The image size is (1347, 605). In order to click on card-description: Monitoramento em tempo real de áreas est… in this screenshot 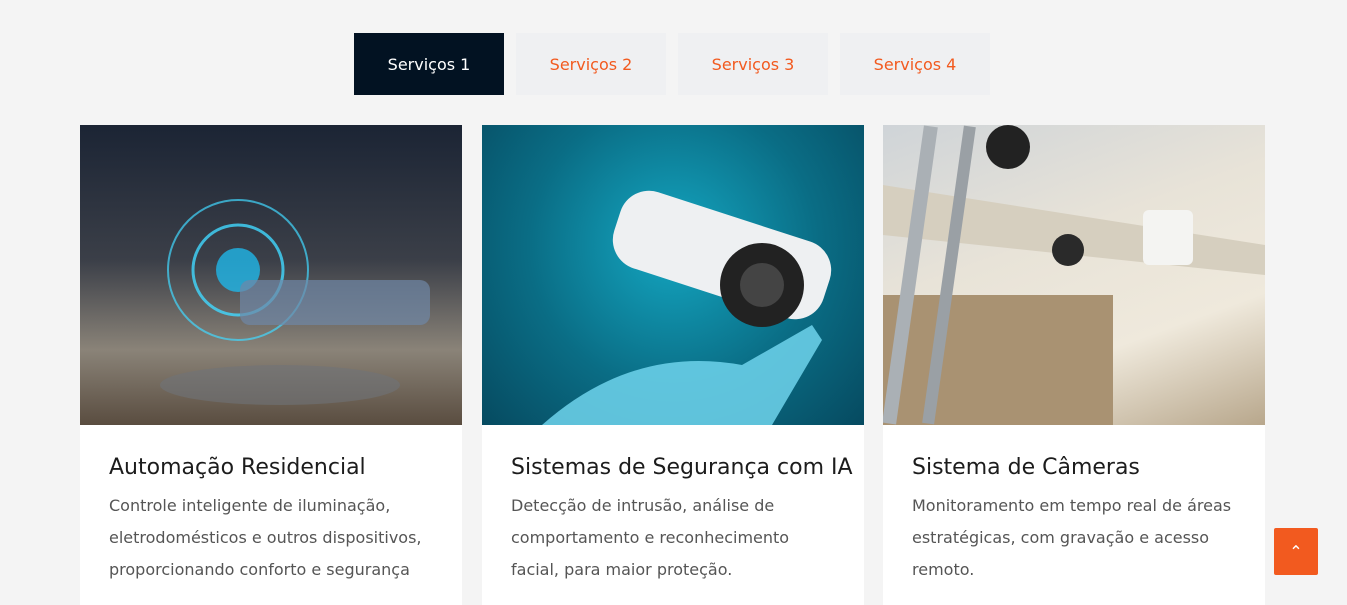, I will do `click(1072, 537)`.